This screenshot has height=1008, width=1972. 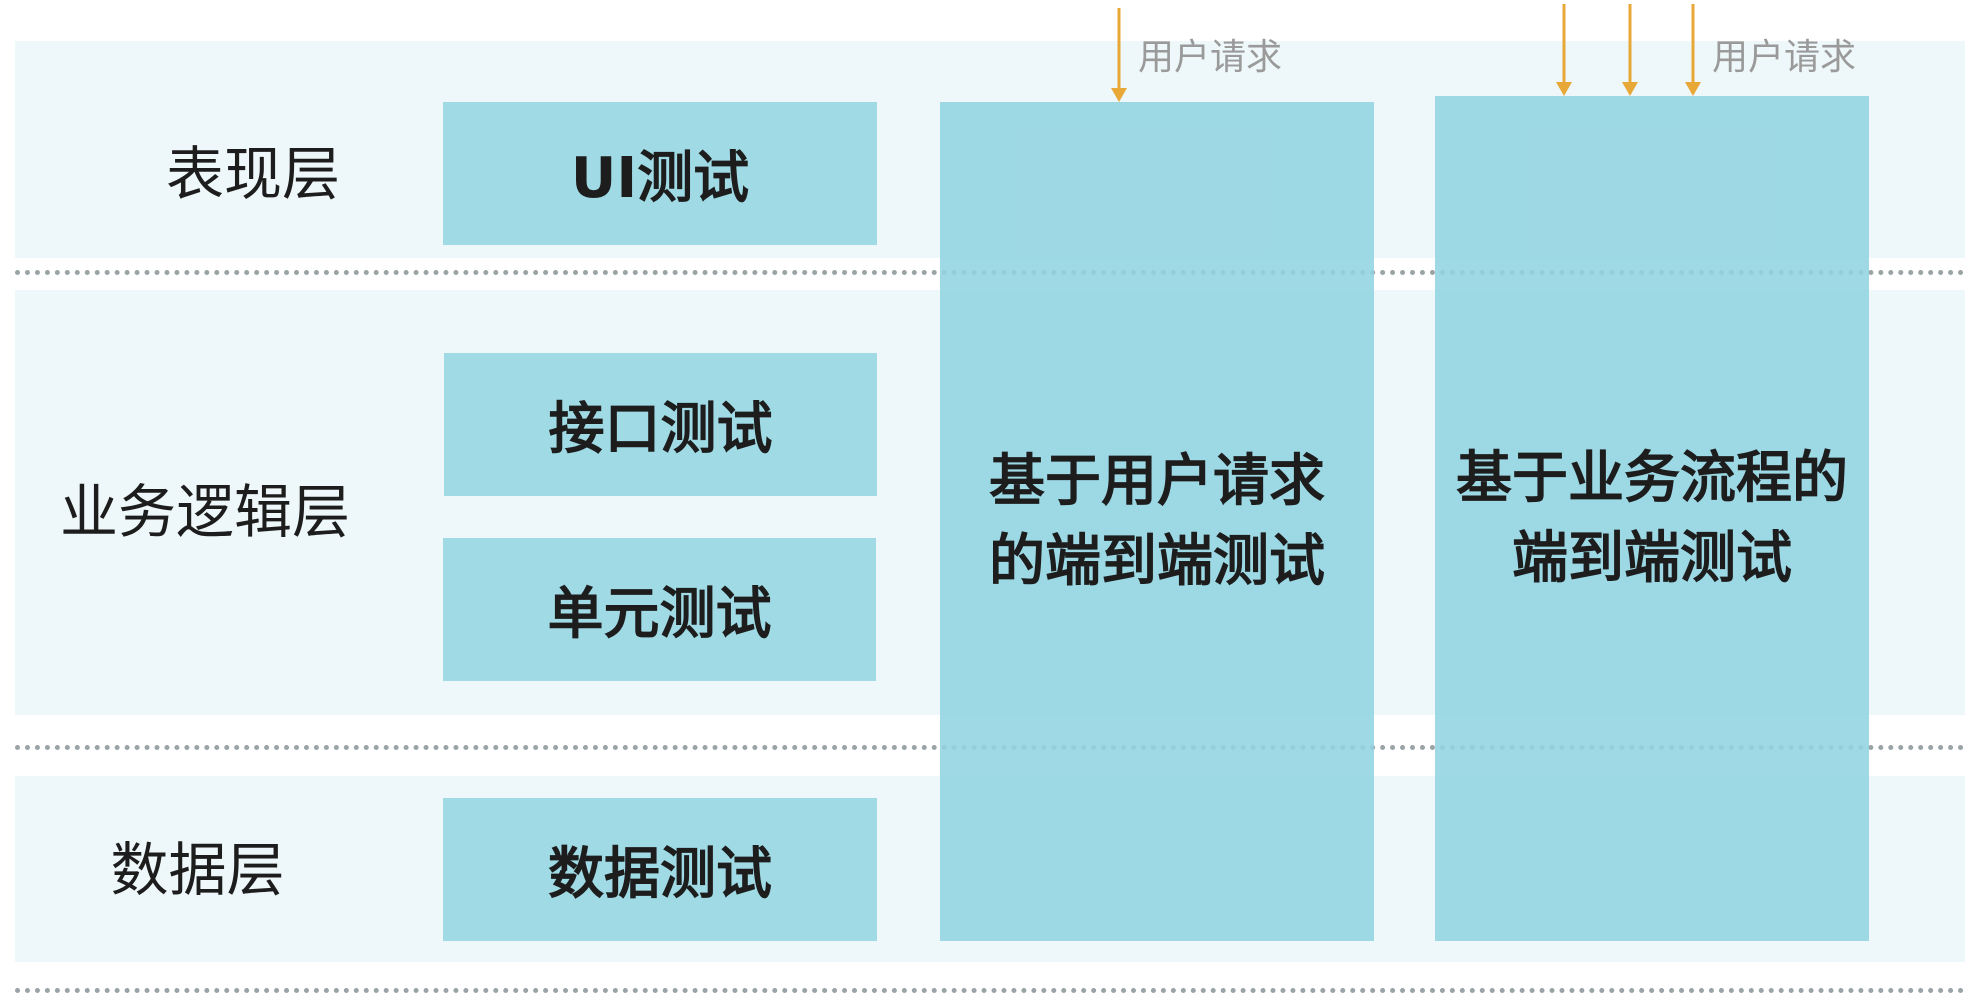 What do you see at coordinates (660, 173) in the screenshot?
I see `ui-test-box: UI测试` at bounding box center [660, 173].